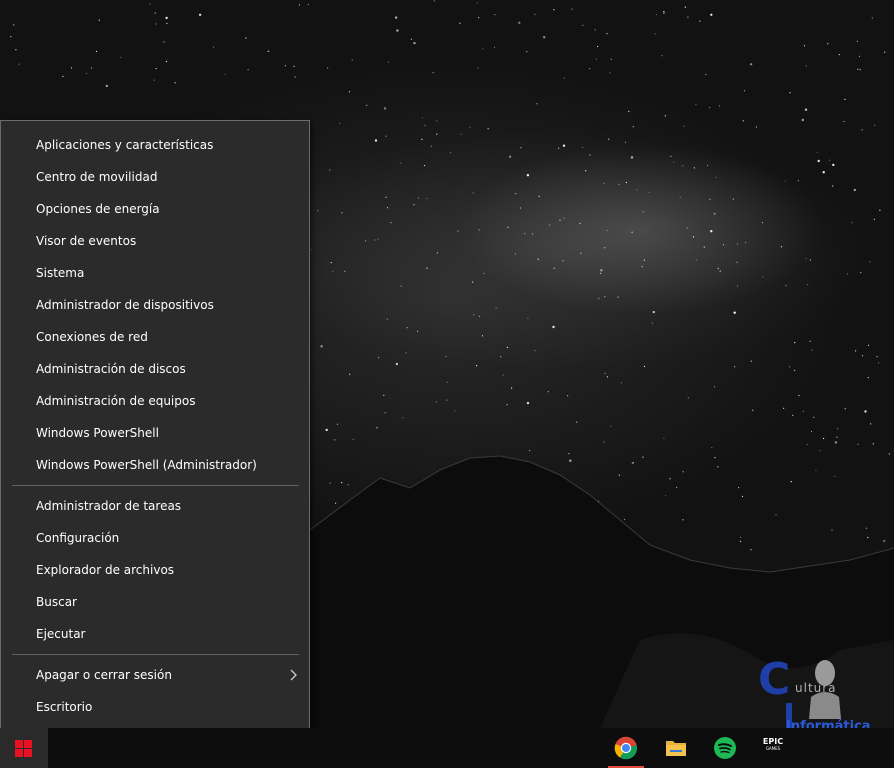 The height and width of the screenshot is (768, 894). I want to click on menu-item-label: Conexiones de red, so click(92, 337).